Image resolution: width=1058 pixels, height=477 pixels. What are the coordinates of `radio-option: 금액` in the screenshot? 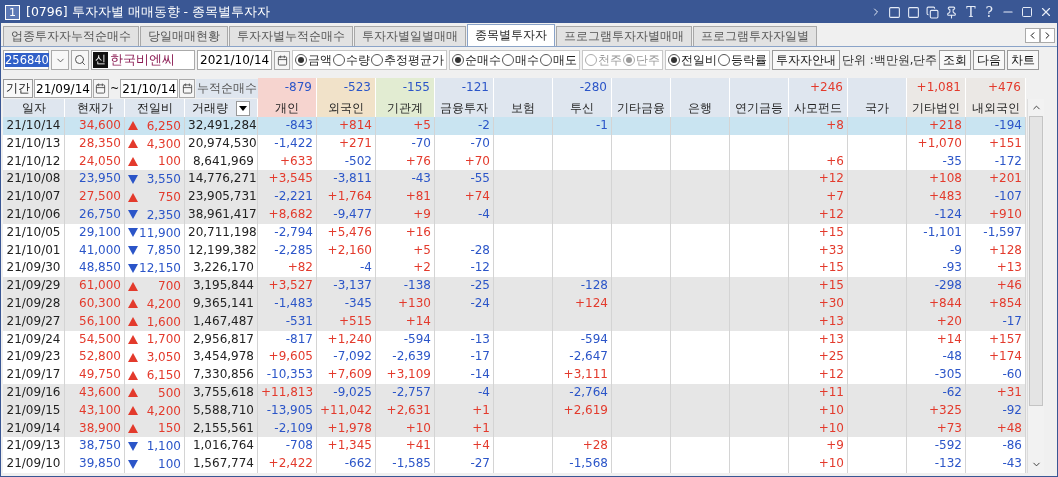 It's located at (314, 60).